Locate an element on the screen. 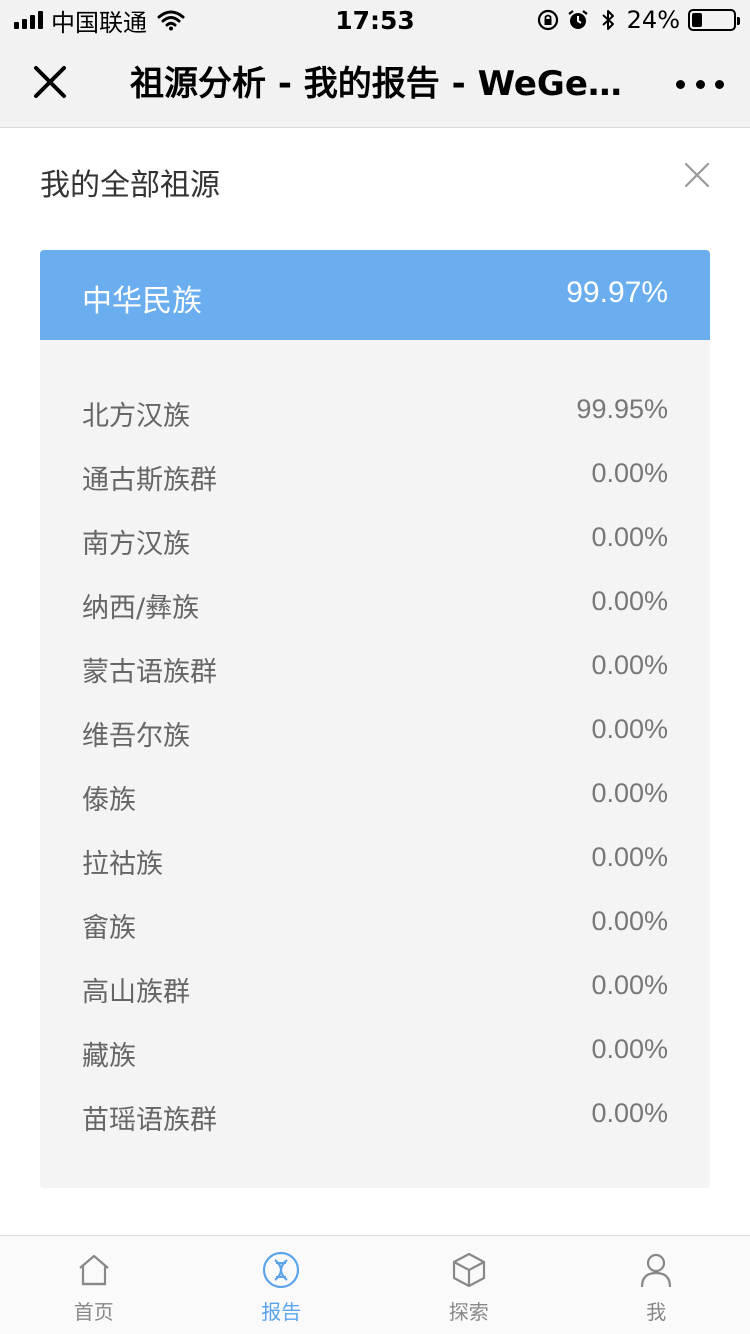  ancestry-row: 畲族 0.00% is located at coordinates (375, 925).